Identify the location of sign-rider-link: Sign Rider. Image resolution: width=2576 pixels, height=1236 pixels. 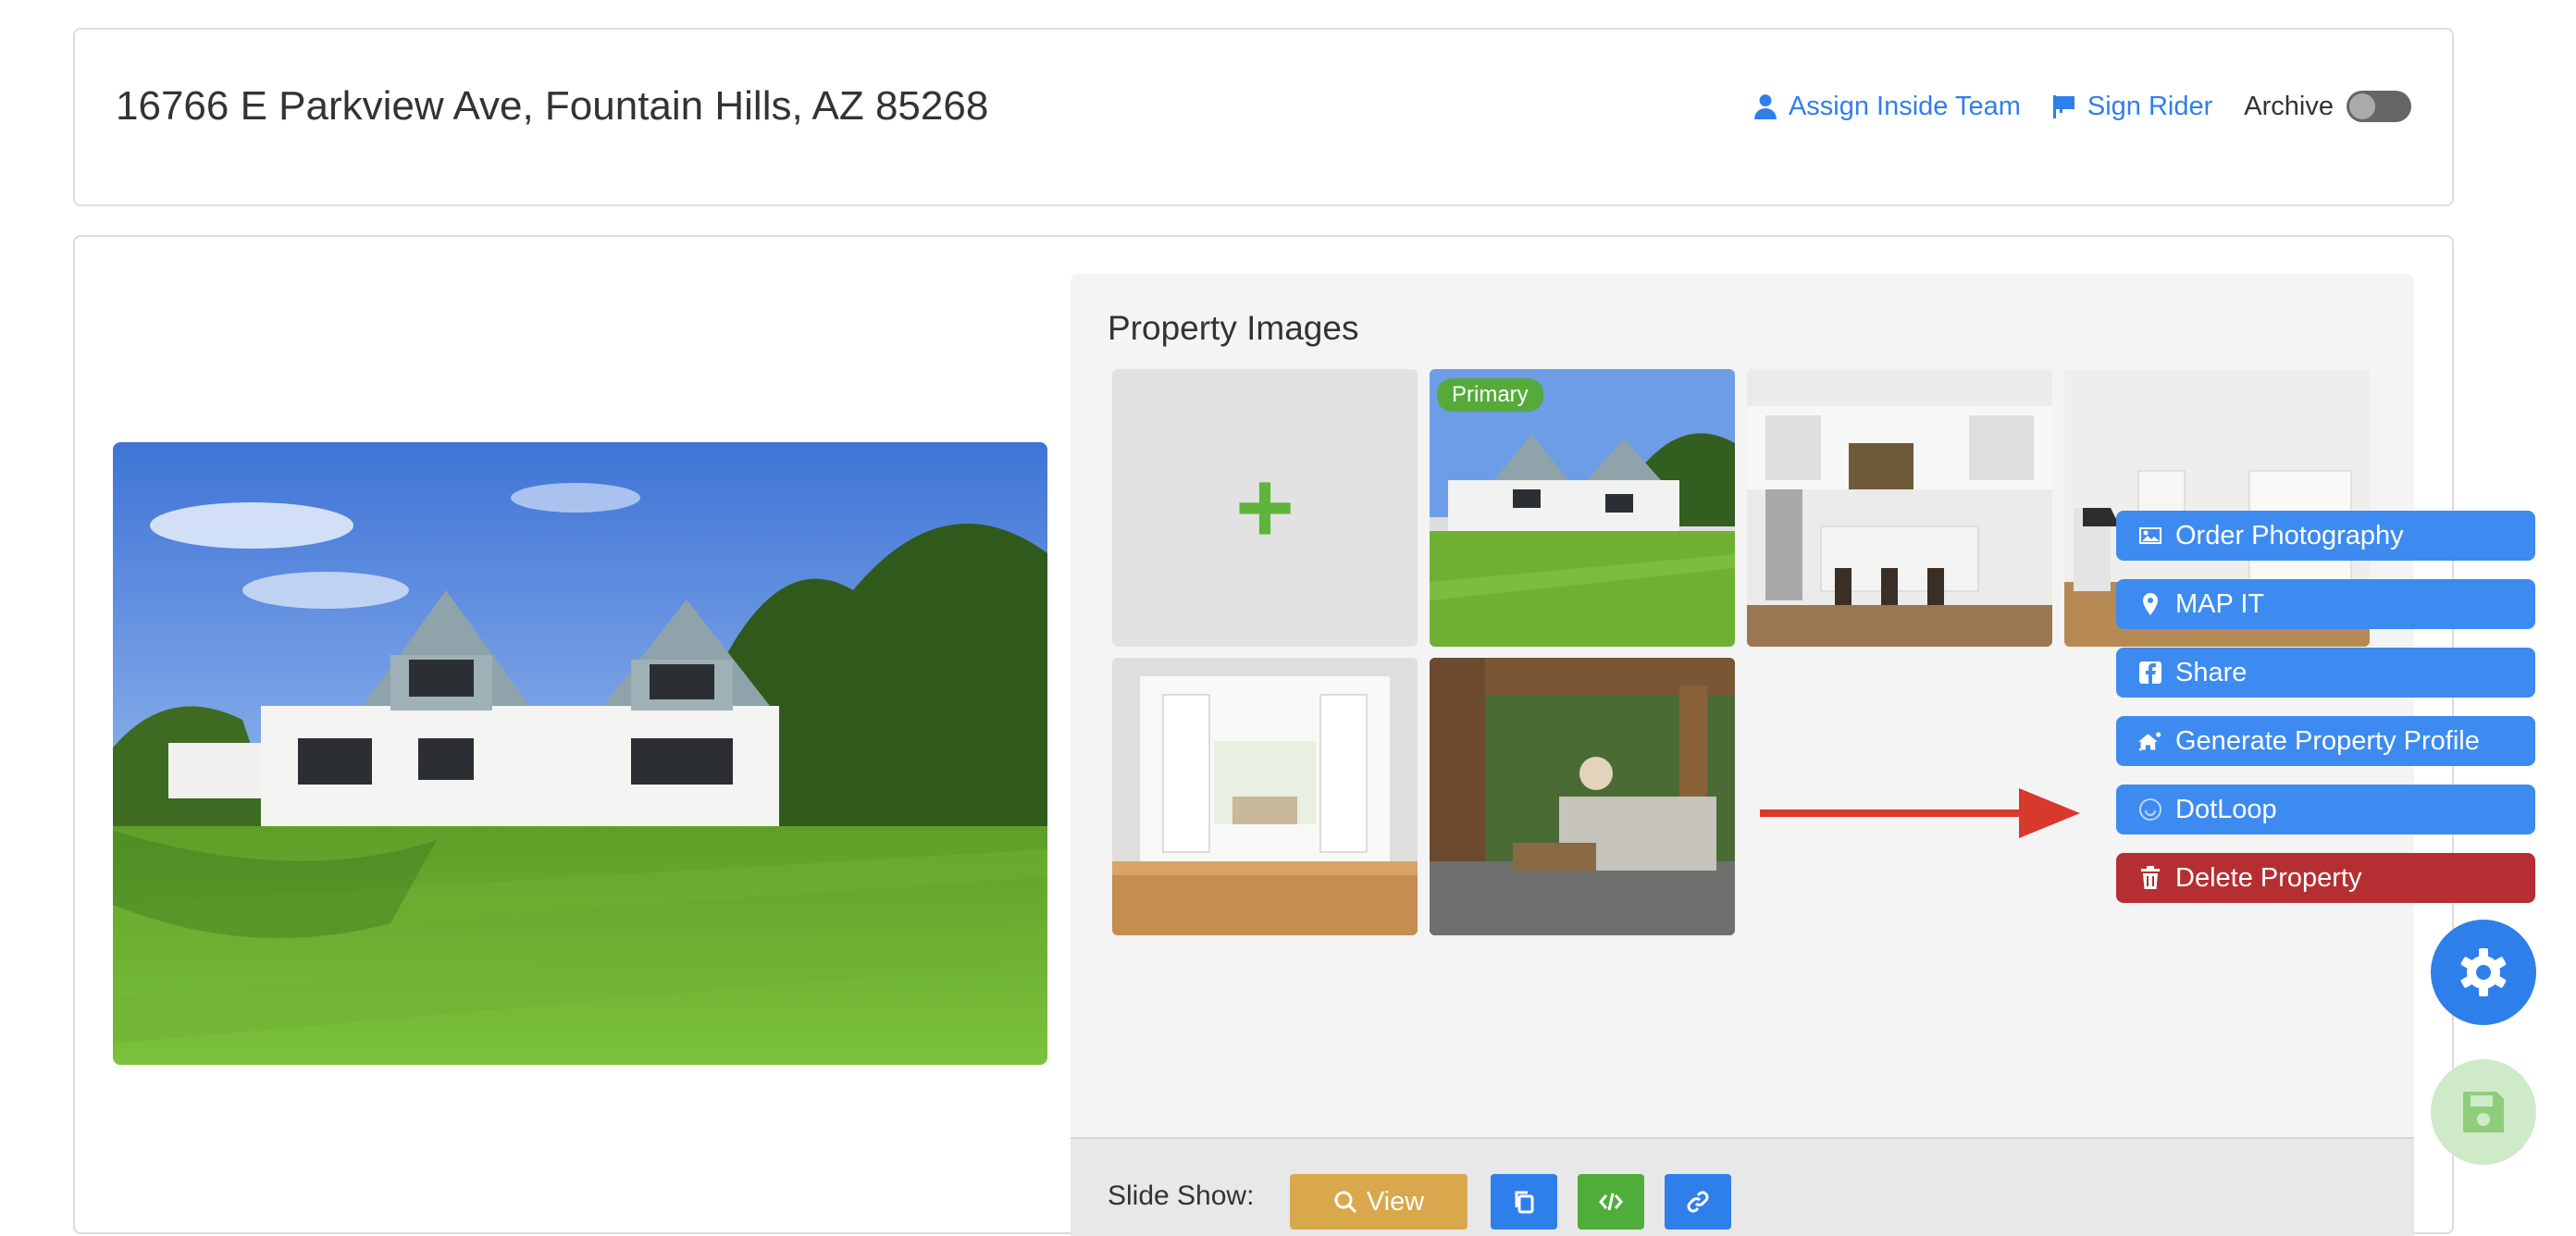
(2132, 107).